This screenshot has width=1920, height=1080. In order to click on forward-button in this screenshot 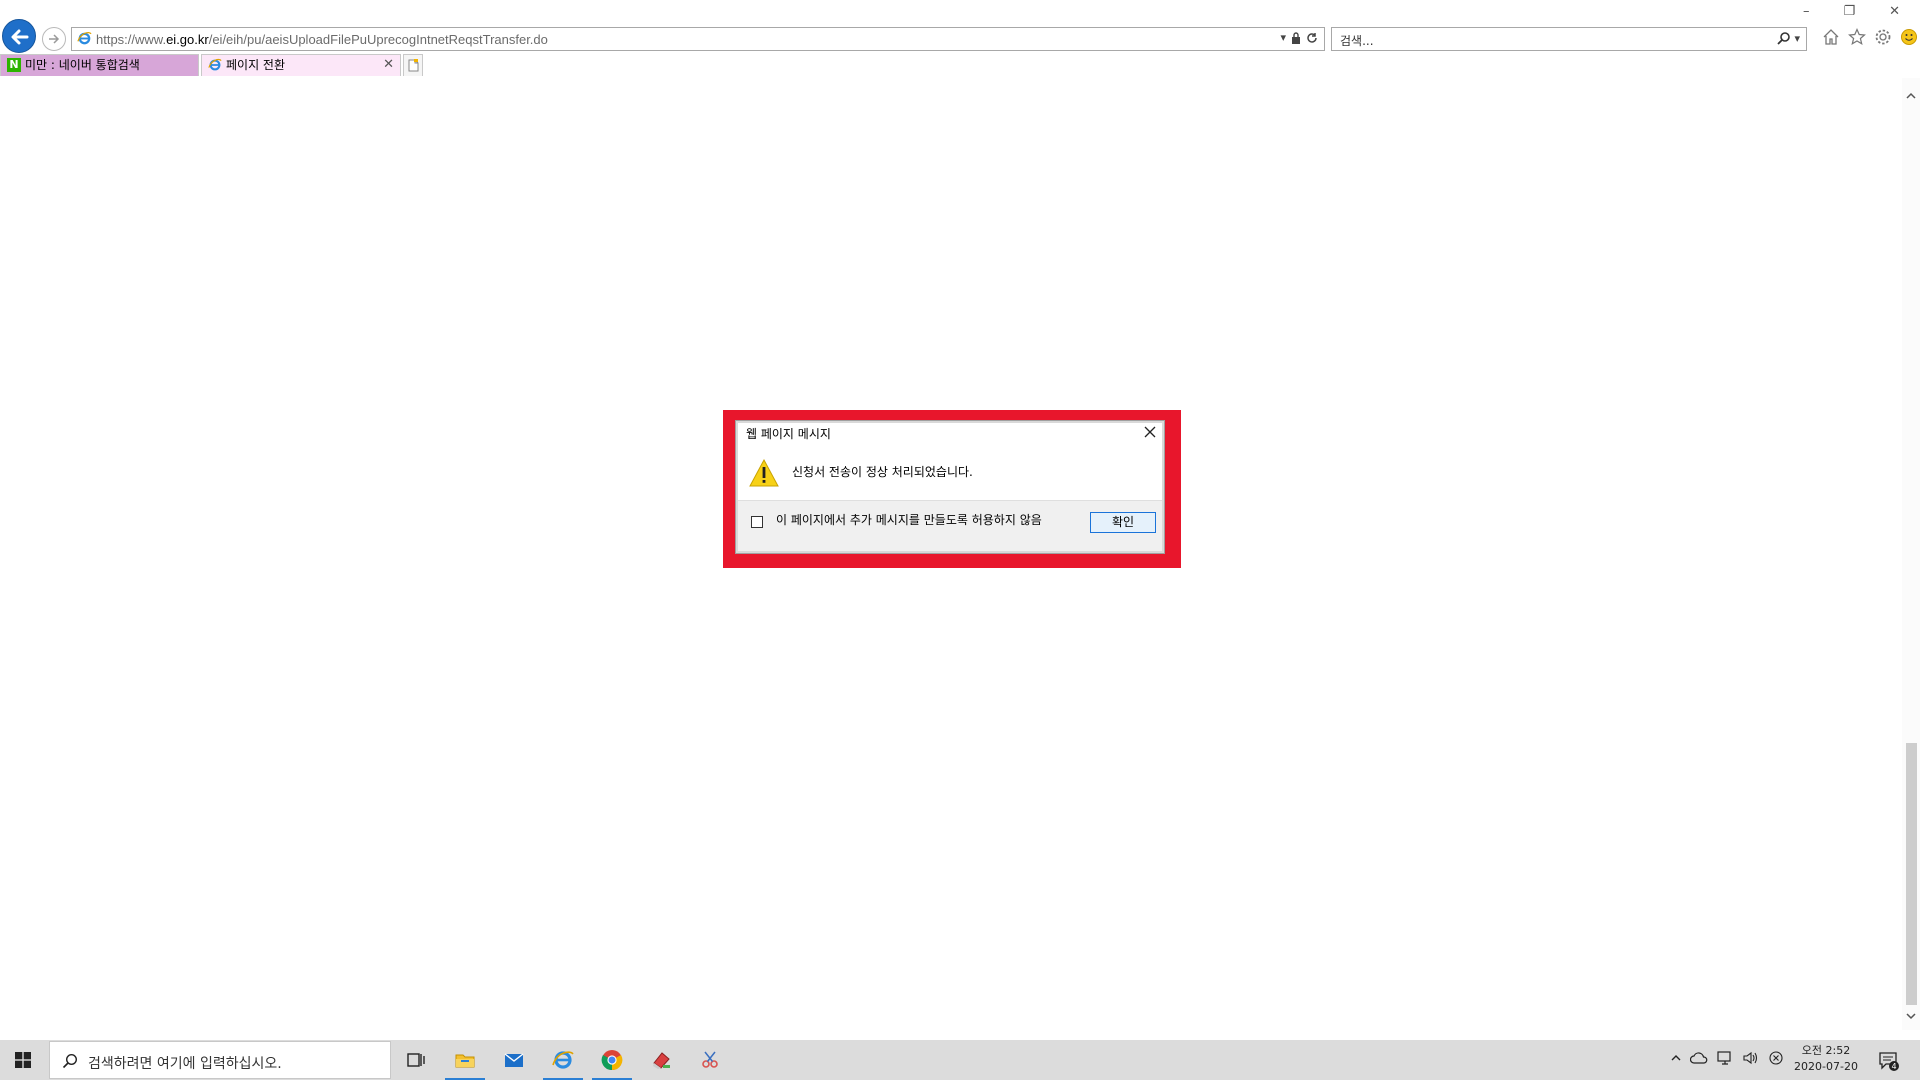, I will do `click(54, 39)`.